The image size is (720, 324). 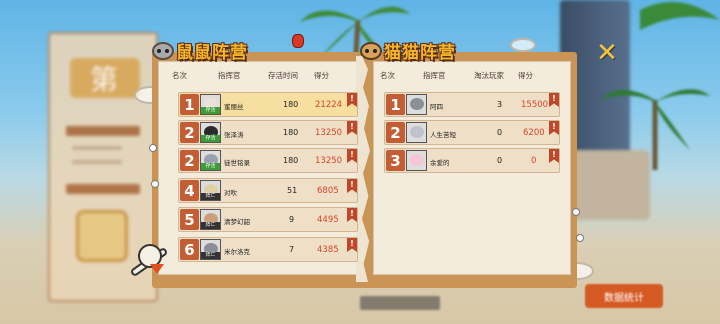 I want to click on player-score: 15500, so click(x=535, y=105).